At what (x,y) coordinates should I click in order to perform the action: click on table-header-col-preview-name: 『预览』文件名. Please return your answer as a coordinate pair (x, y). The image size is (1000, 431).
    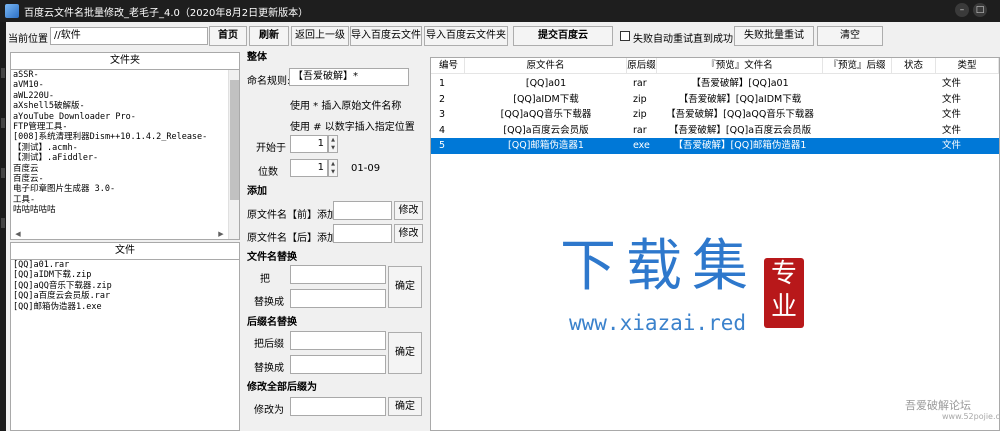
    Looking at the image, I should click on (740, 66).